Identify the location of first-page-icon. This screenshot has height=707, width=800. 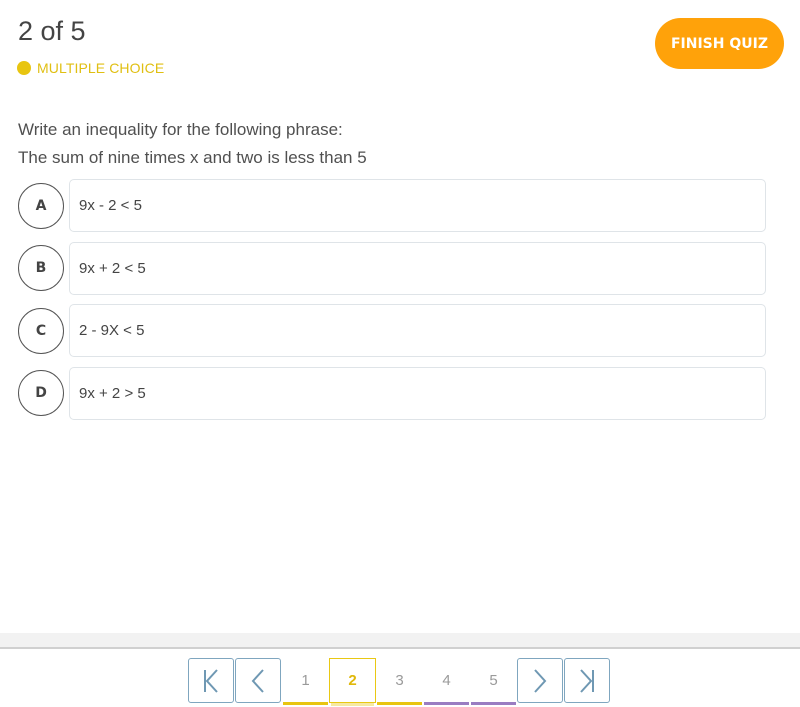
(211, 680).